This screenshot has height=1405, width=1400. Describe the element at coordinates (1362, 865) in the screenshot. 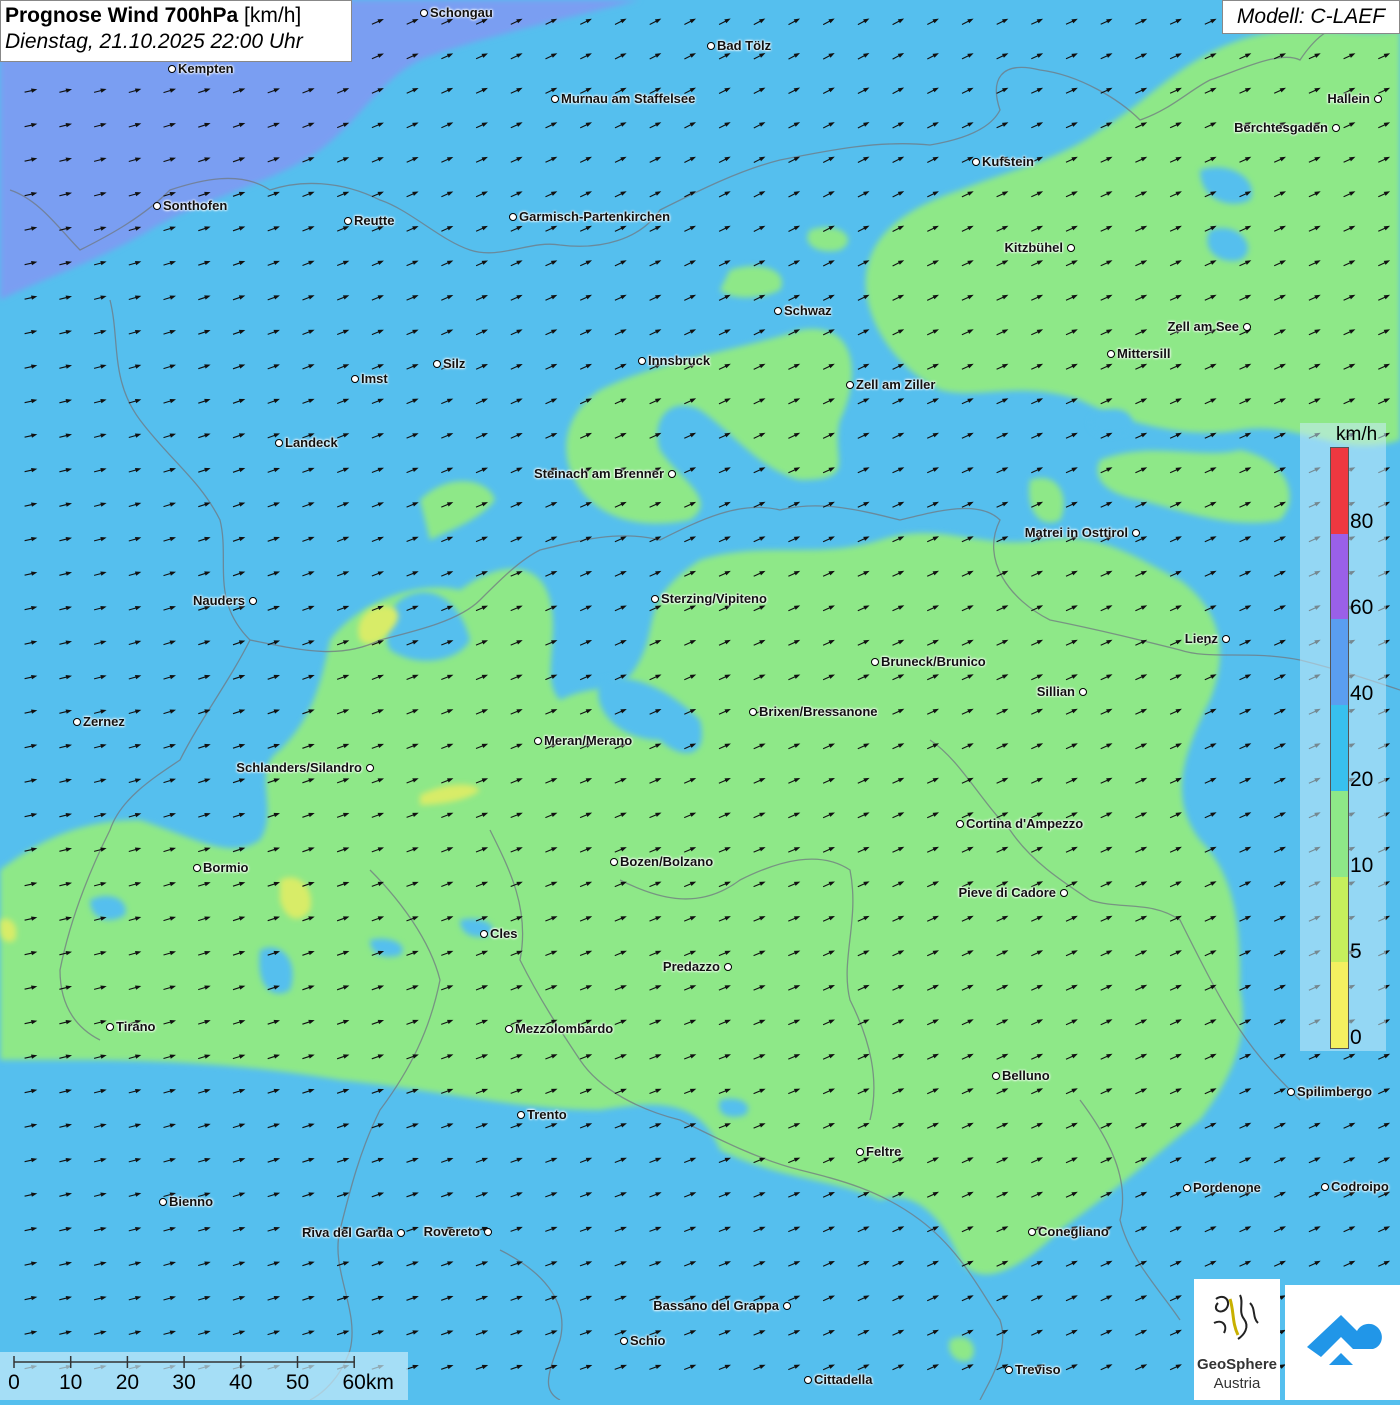

I see `legend-tick-label: 10` at that location.